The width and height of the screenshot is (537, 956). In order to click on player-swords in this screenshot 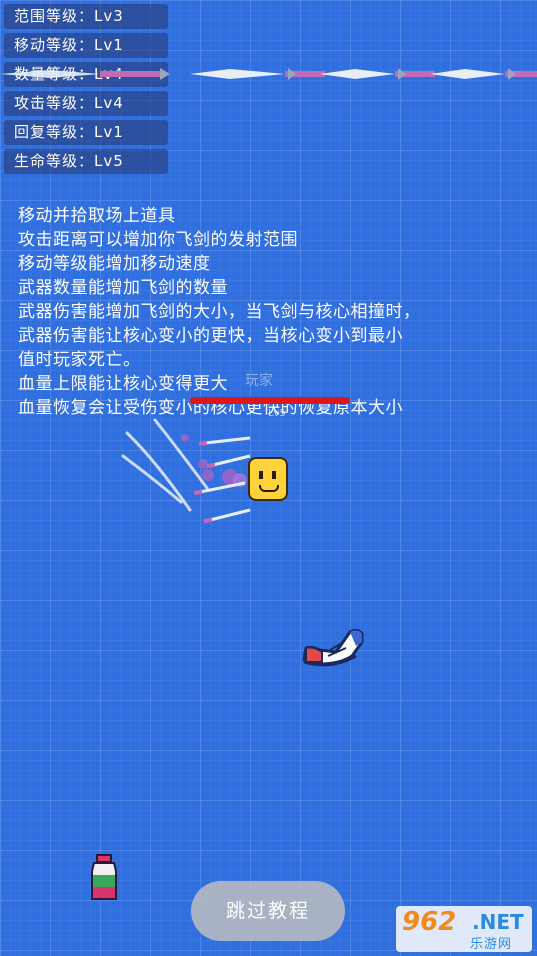, I will do `click(186, 470)`.